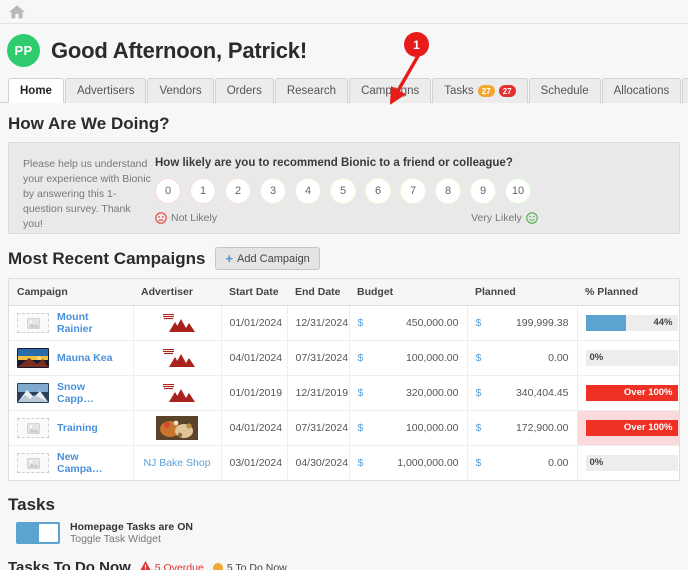 This screenshot has width=688, height=570. I want to click on nps-low-label: Not Likely, so click(194, 218).